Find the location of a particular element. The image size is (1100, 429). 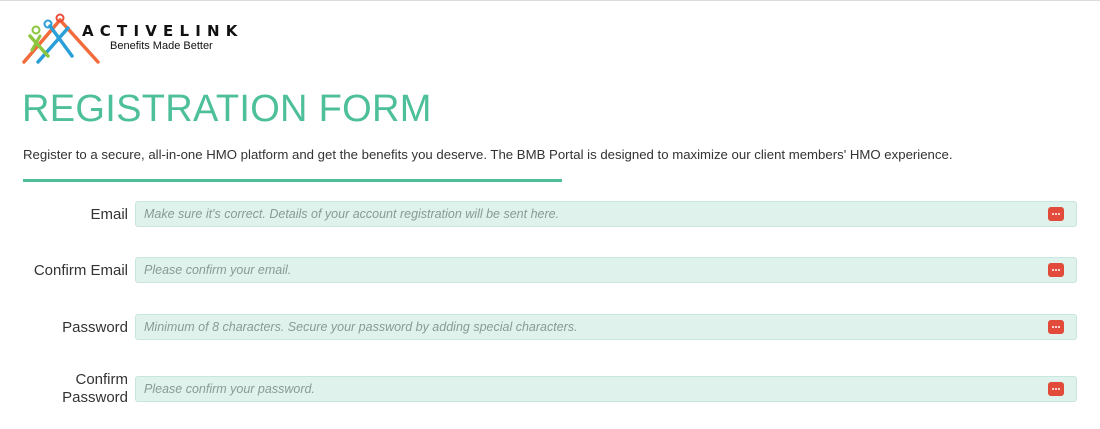

title-divider is located at coordinates (292, 180).